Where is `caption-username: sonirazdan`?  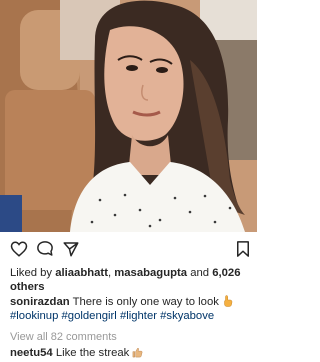 caption-username: sonirazdan is located at coordinates (40, 302).